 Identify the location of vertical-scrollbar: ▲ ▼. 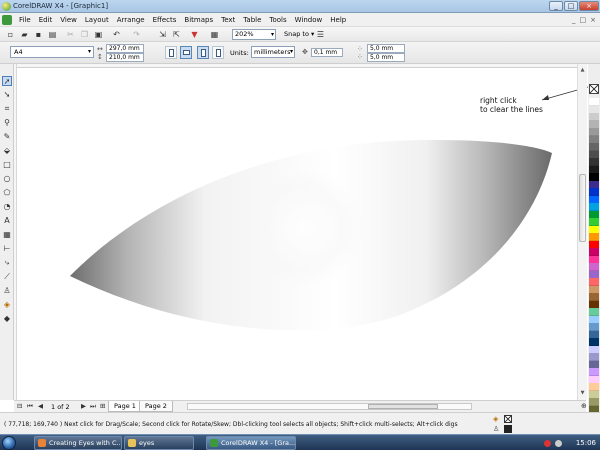
(582, 232).